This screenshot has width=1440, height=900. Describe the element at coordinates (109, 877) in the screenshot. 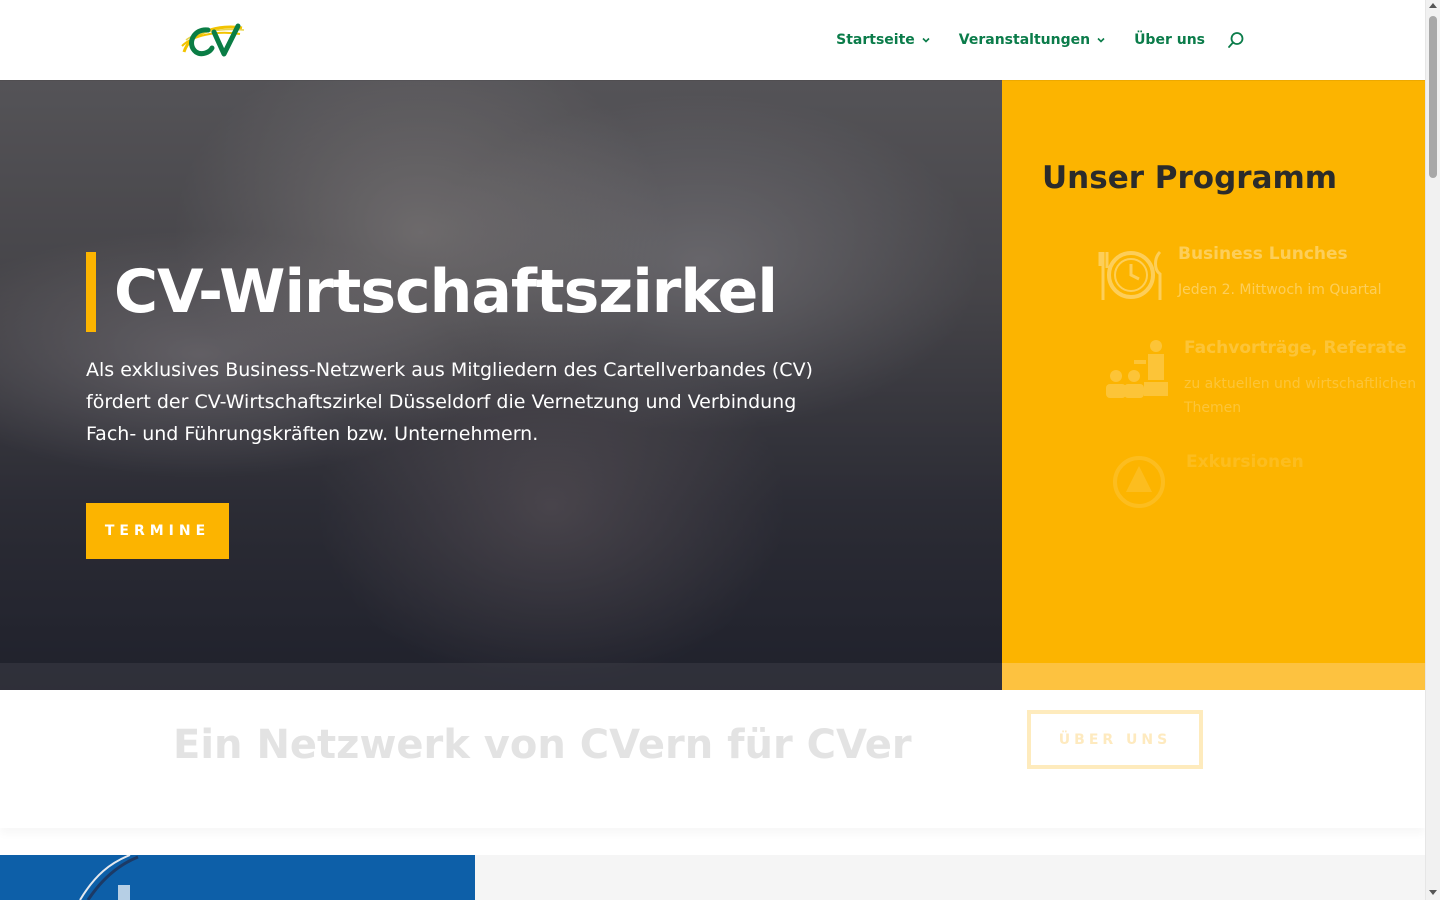

I see `bottom-image-graphic` at that location.